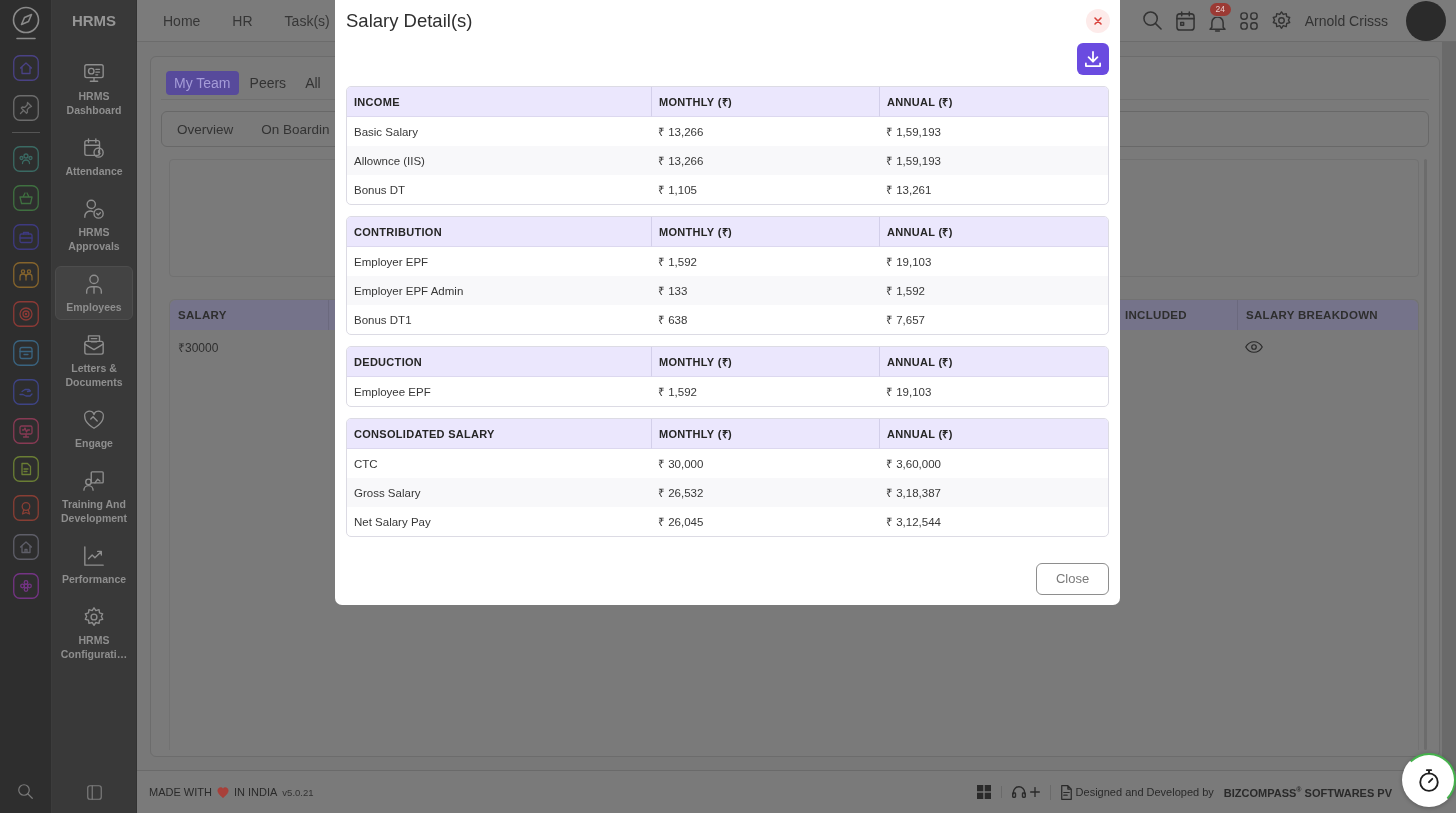  Describe the element at coordinates (182, 20) in the screenshot. I see `nav-link: Home` at that location.